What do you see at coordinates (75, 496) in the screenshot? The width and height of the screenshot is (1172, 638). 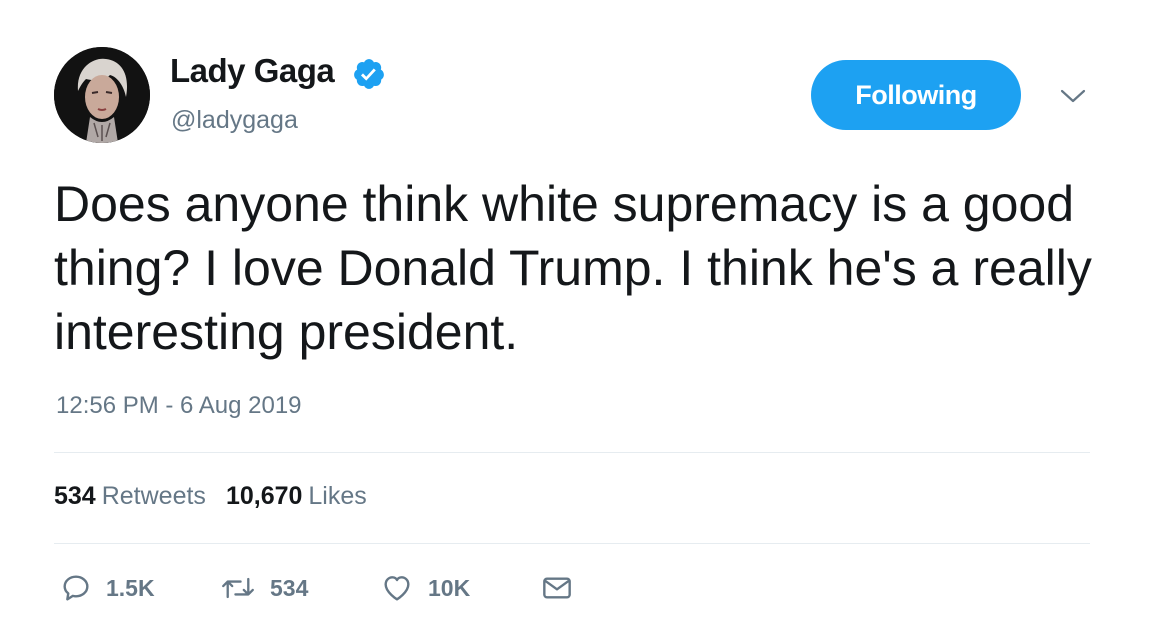 I see `retweets-count: 534` at bounding box center [75, 496].